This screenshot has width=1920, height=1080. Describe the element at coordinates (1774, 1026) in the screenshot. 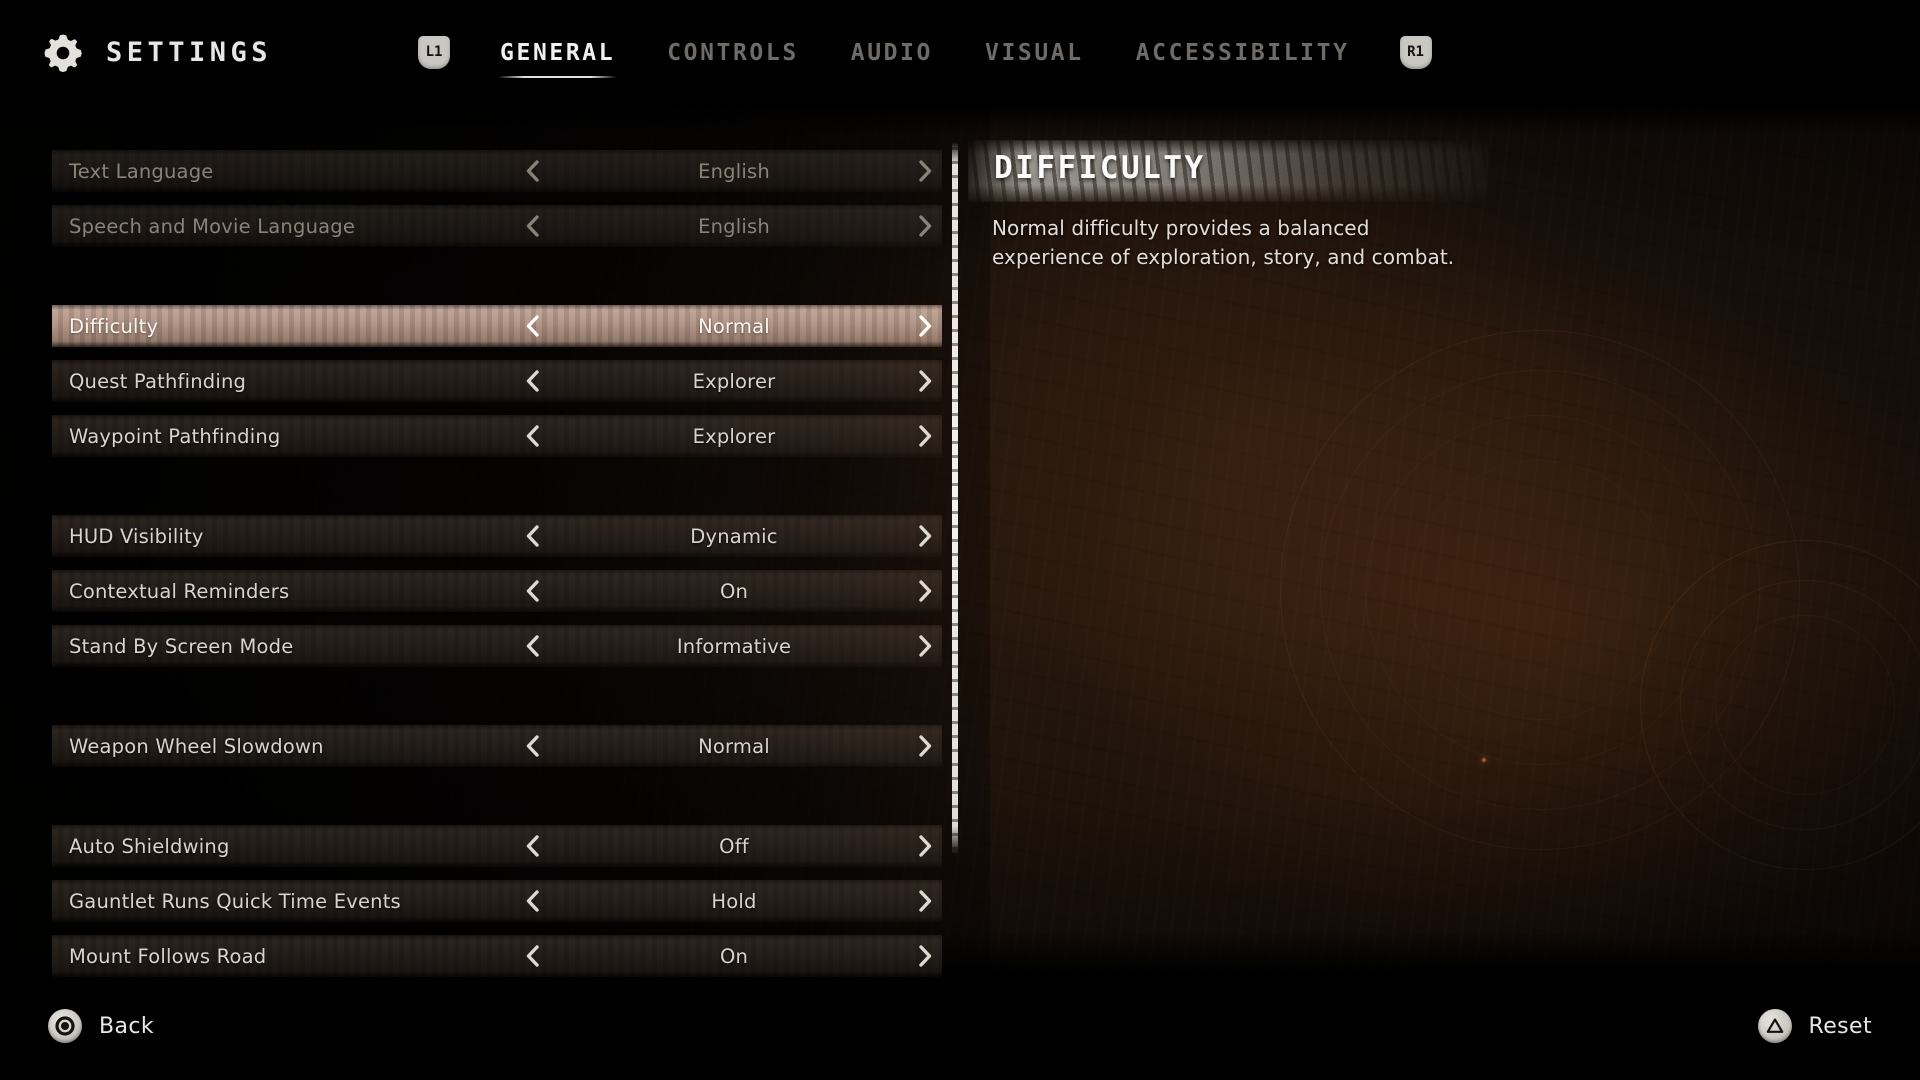

I see `playstation-triangle-icon` at that location.